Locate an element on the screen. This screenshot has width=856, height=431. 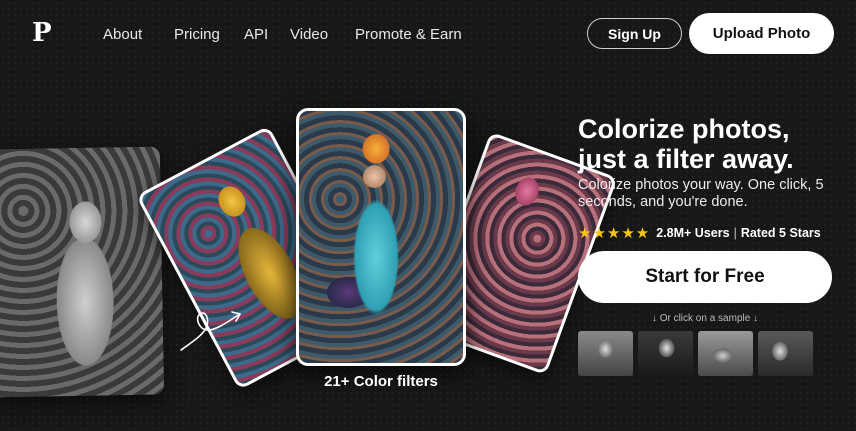
nav-pricing: Pricing is located at coordinates (197, 34).